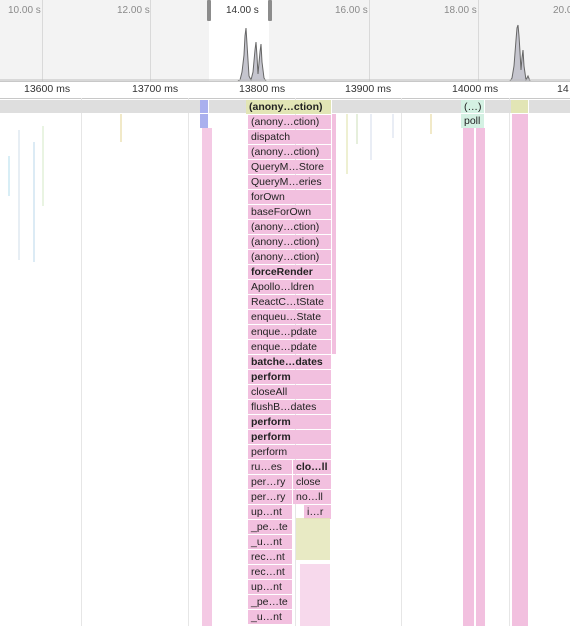 Image resolution: width=570 pixels, height=626 pixels. I want to click on flame-frame-side: poll, so click(473, 121).